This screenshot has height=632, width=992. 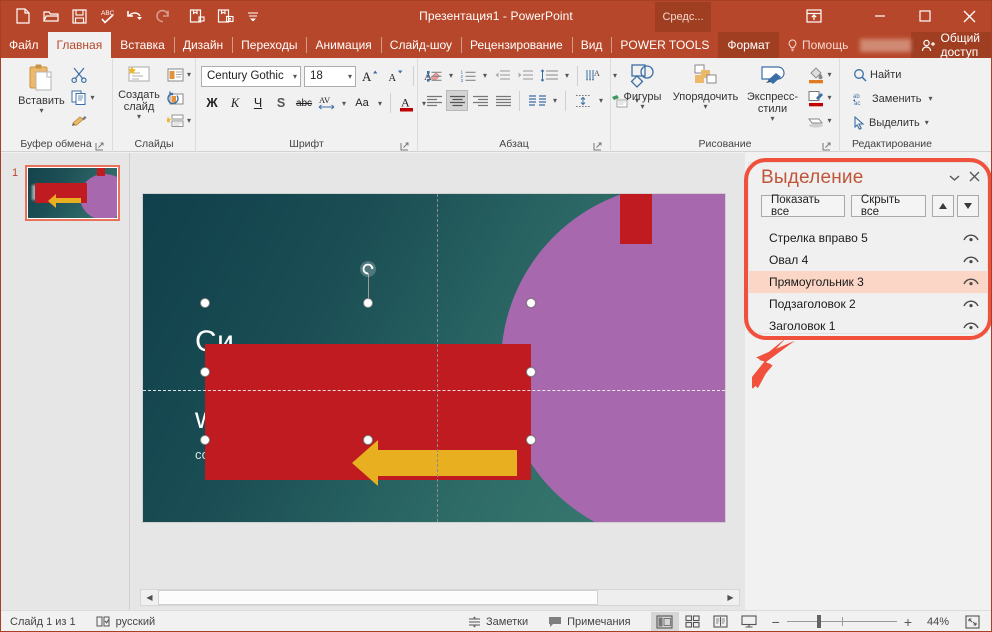 I want to click on tab-slideshow: Слайд-шоу, so click(x=420, y=45).